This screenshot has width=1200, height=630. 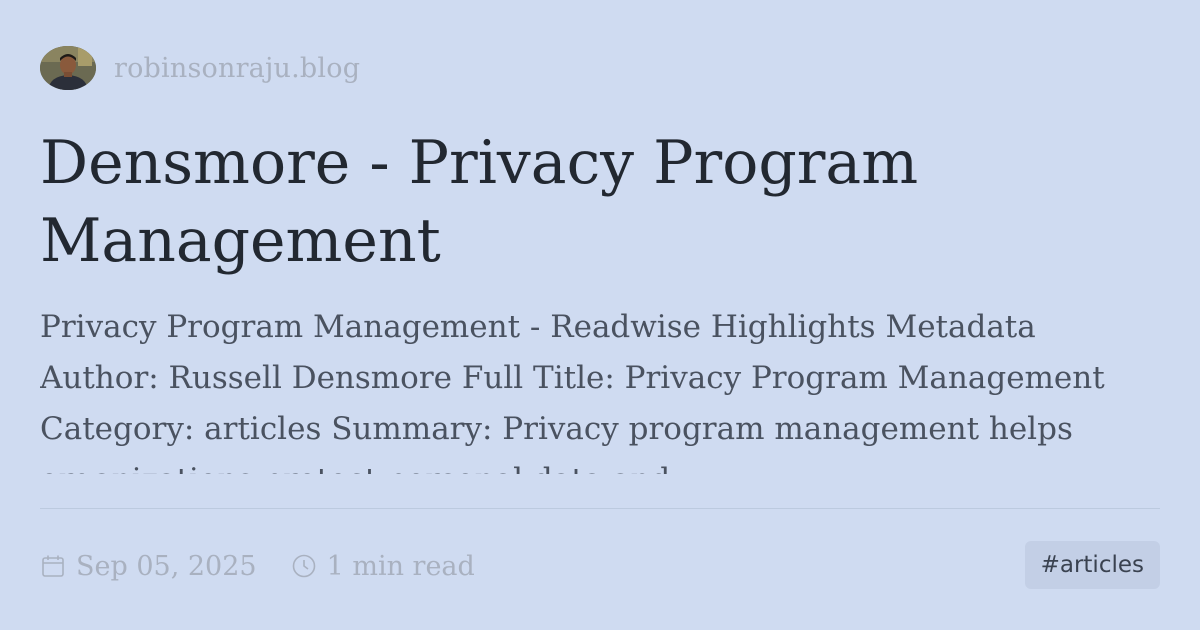 What do you see at coordinates (237, 68) in the screenshot?
I see `site-name: robinsonraju.blog` at bounding box center [237, 68].